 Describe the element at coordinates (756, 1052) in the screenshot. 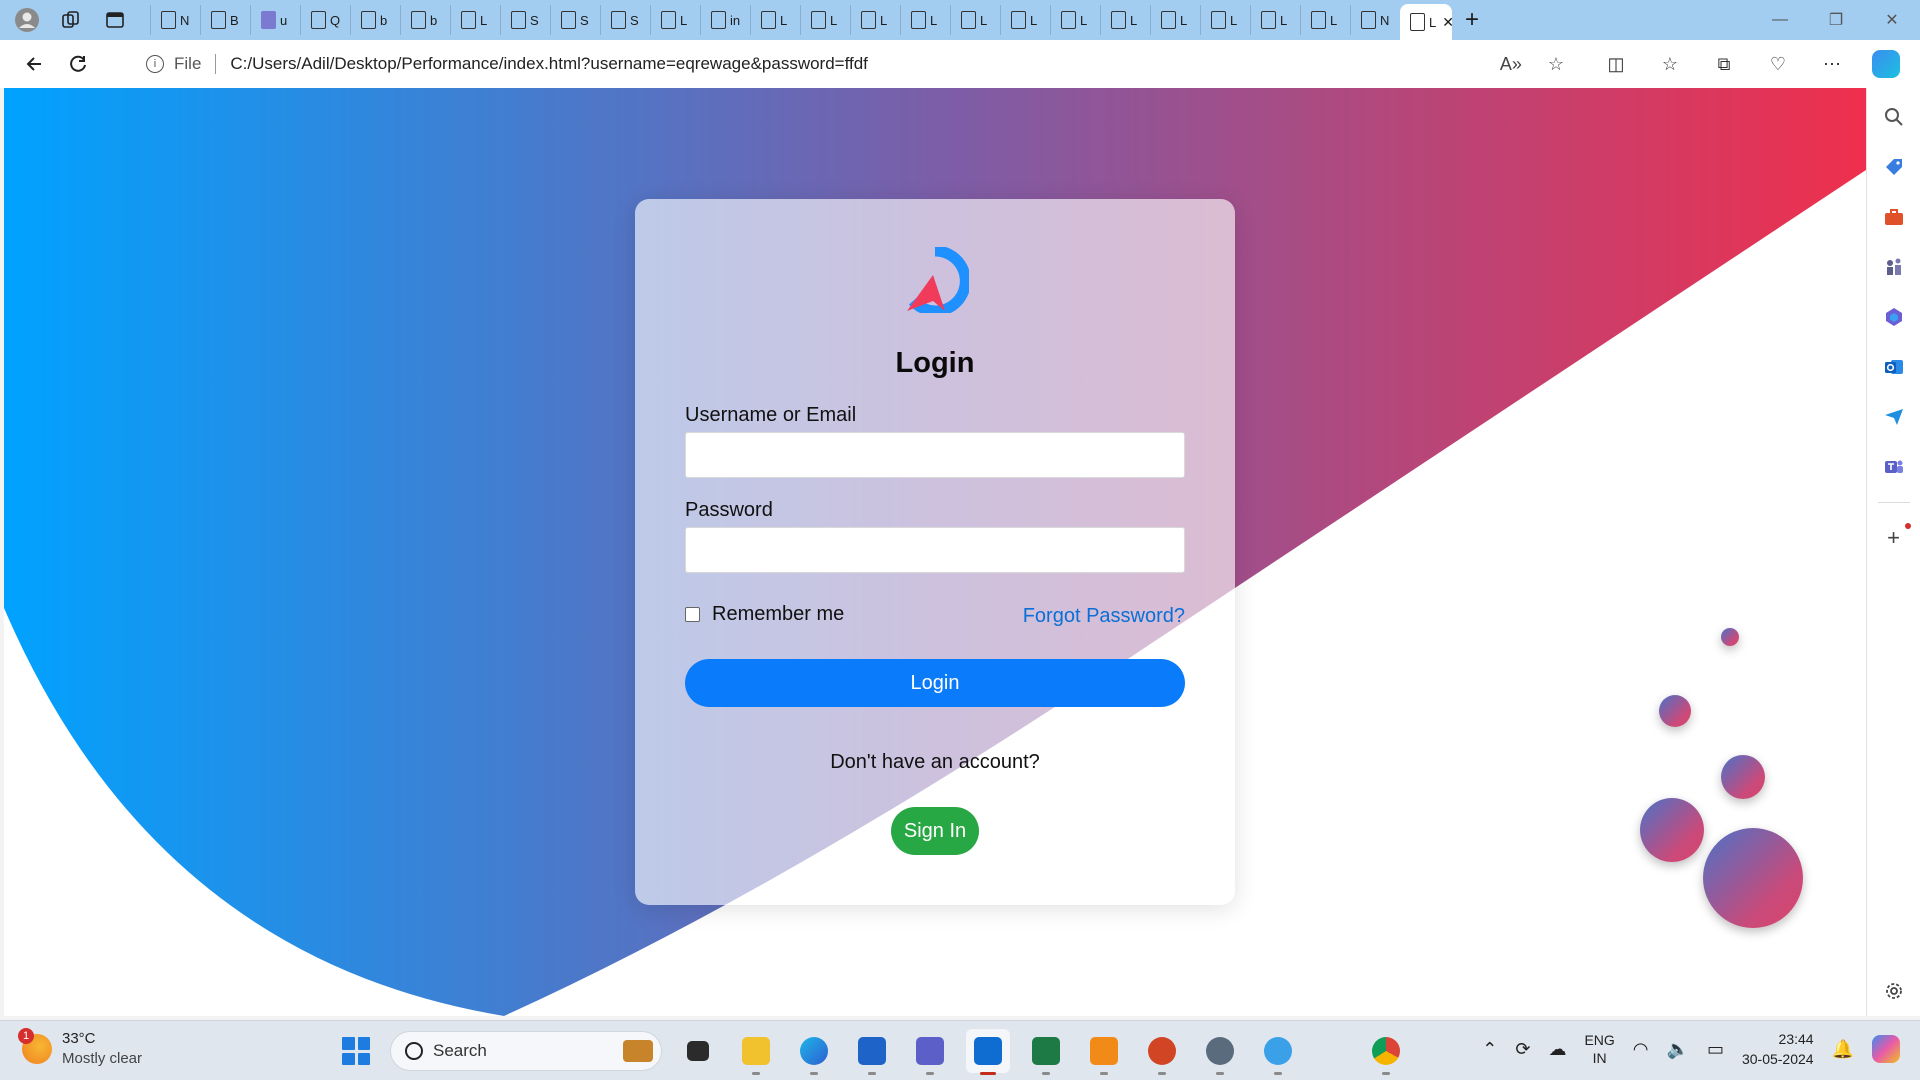

I see `file-explorer-icon` at that location.